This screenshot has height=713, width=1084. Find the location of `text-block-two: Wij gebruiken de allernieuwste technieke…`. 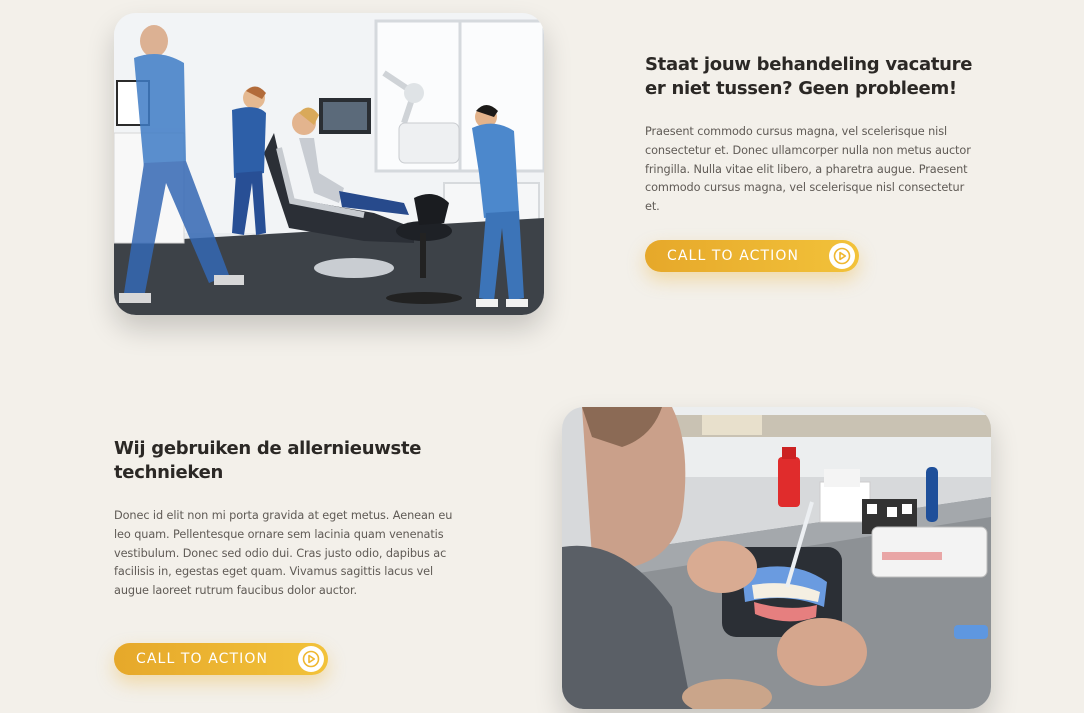

text-block-two: Wij gebruiken de allernieuwste technieke… is located at coordinates (294, 519).